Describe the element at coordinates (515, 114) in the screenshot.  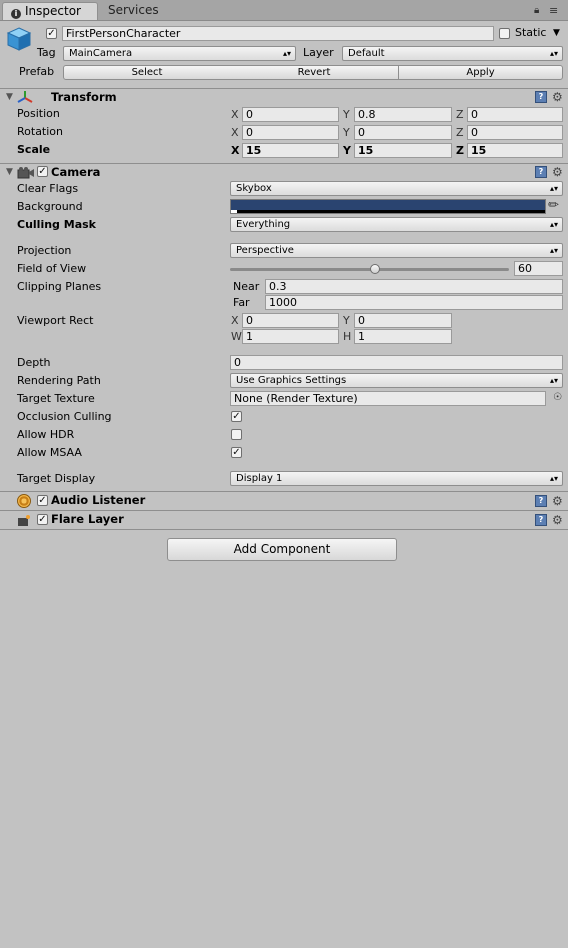
I see `position-z-field: 0` at that location.